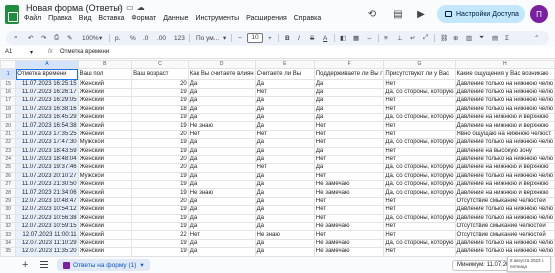  Describe the element at coordinates (8, 151) in the screenshot. I see `row-number: 23` at that location.